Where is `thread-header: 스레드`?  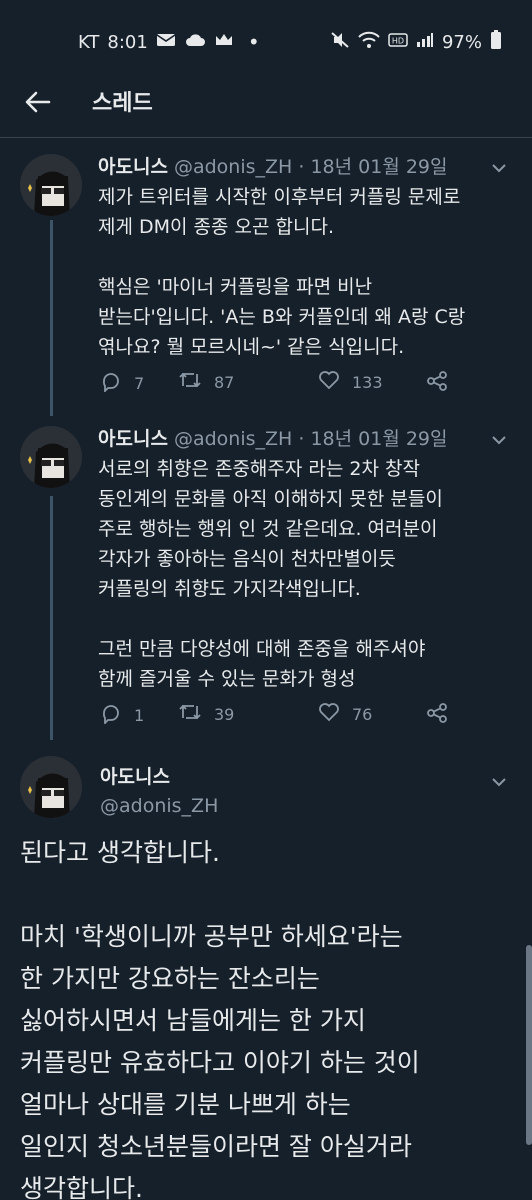 thread-header: 스레드 is located at coordinates (266, 109).